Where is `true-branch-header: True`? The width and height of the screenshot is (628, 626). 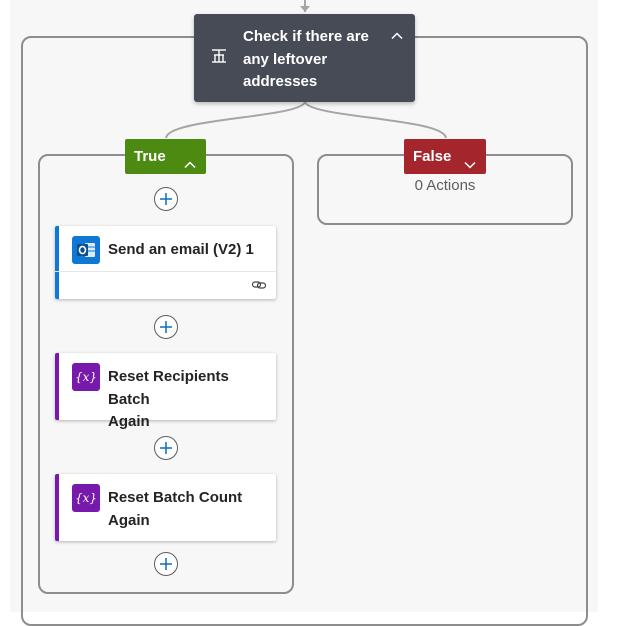 true-branch-header: True is located at coordinates (165, 156).